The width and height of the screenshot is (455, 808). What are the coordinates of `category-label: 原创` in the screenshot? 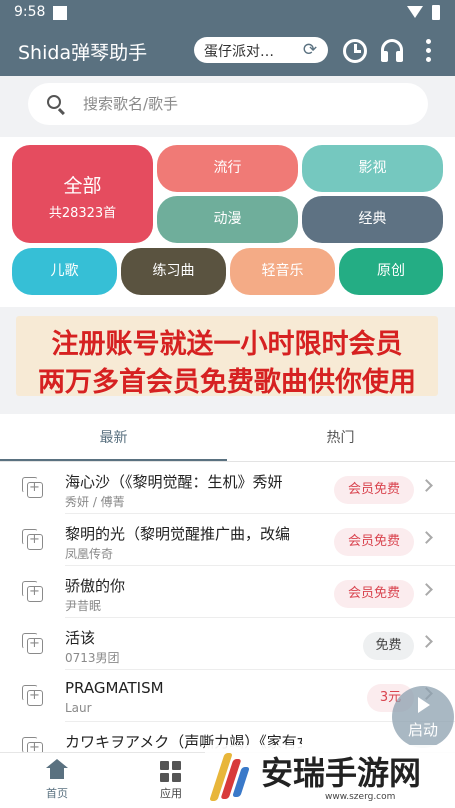 It's located at (391, 271).